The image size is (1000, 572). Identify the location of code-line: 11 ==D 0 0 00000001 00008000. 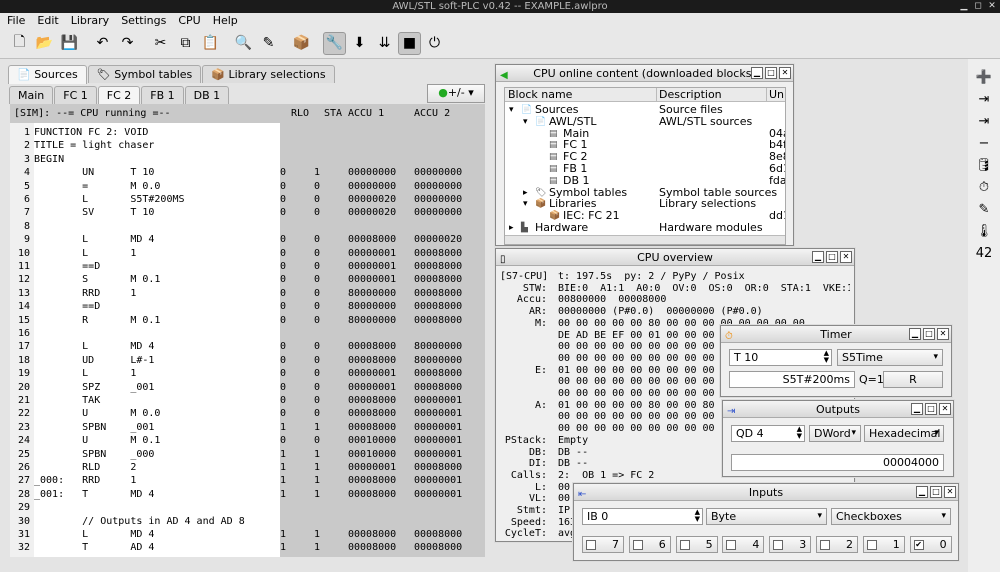
(247, 266).